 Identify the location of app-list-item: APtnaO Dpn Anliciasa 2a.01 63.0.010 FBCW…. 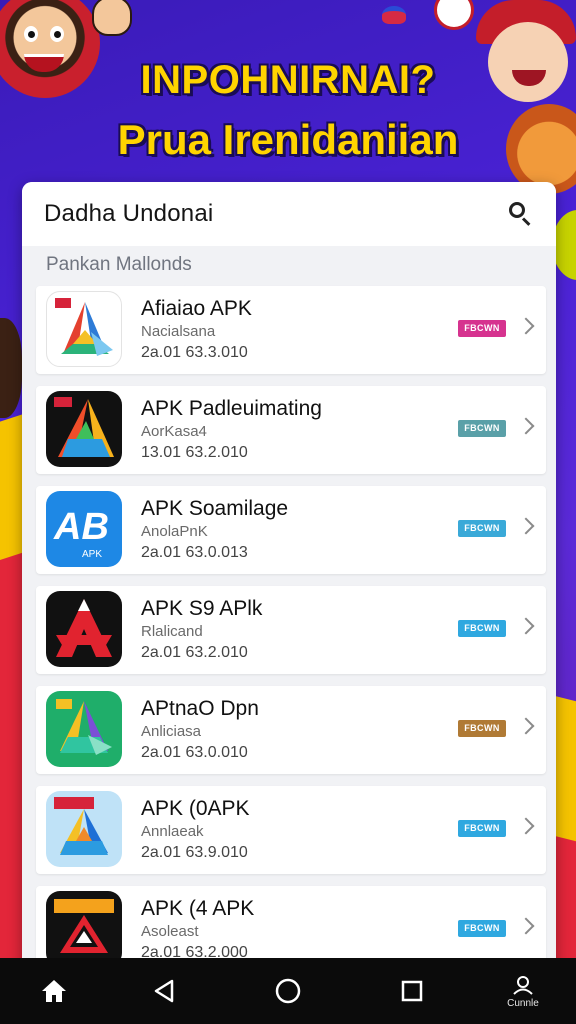
(291, 730).